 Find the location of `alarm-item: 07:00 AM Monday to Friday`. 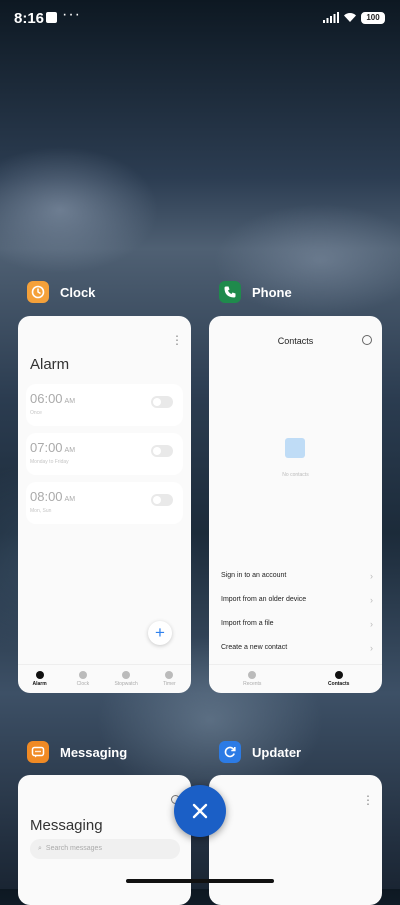

alarm-item: 07:00 AM Monday to Friday is located at coordinates (104, 454).